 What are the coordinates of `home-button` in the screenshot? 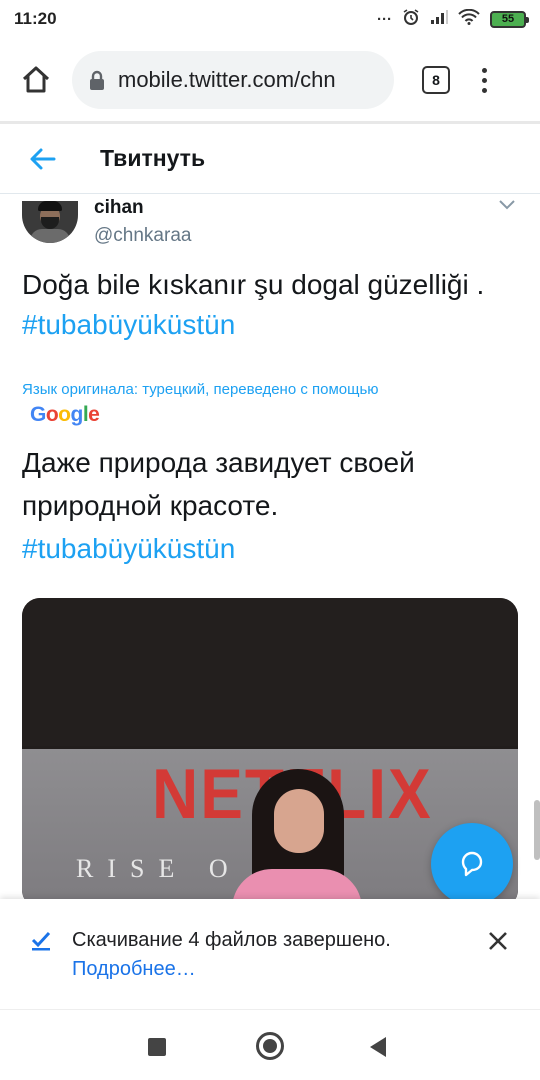 It's located at (36, 80).